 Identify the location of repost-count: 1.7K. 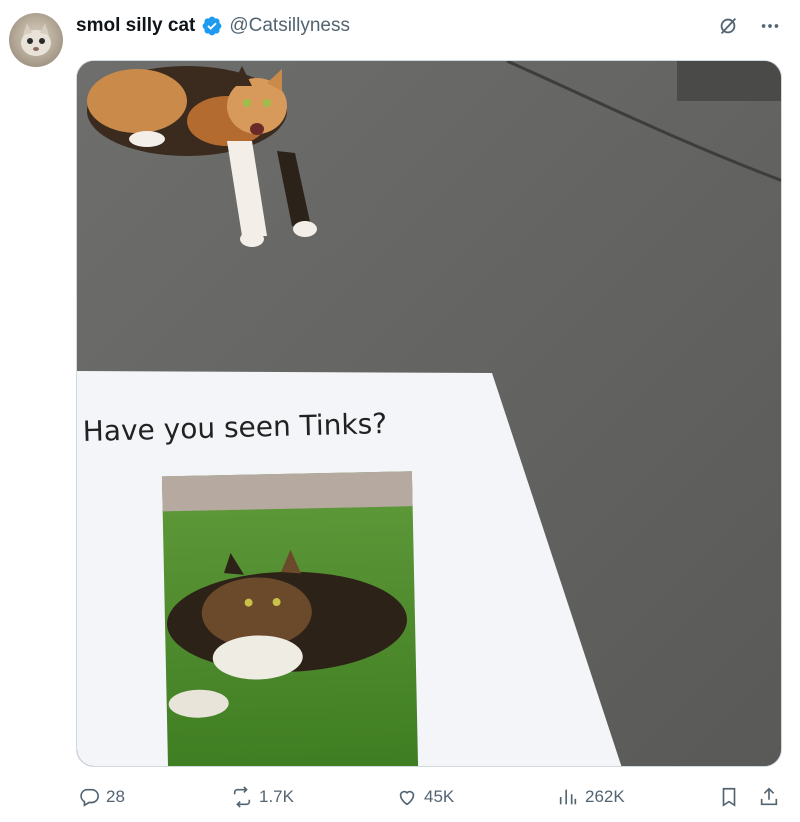
(276, 796).